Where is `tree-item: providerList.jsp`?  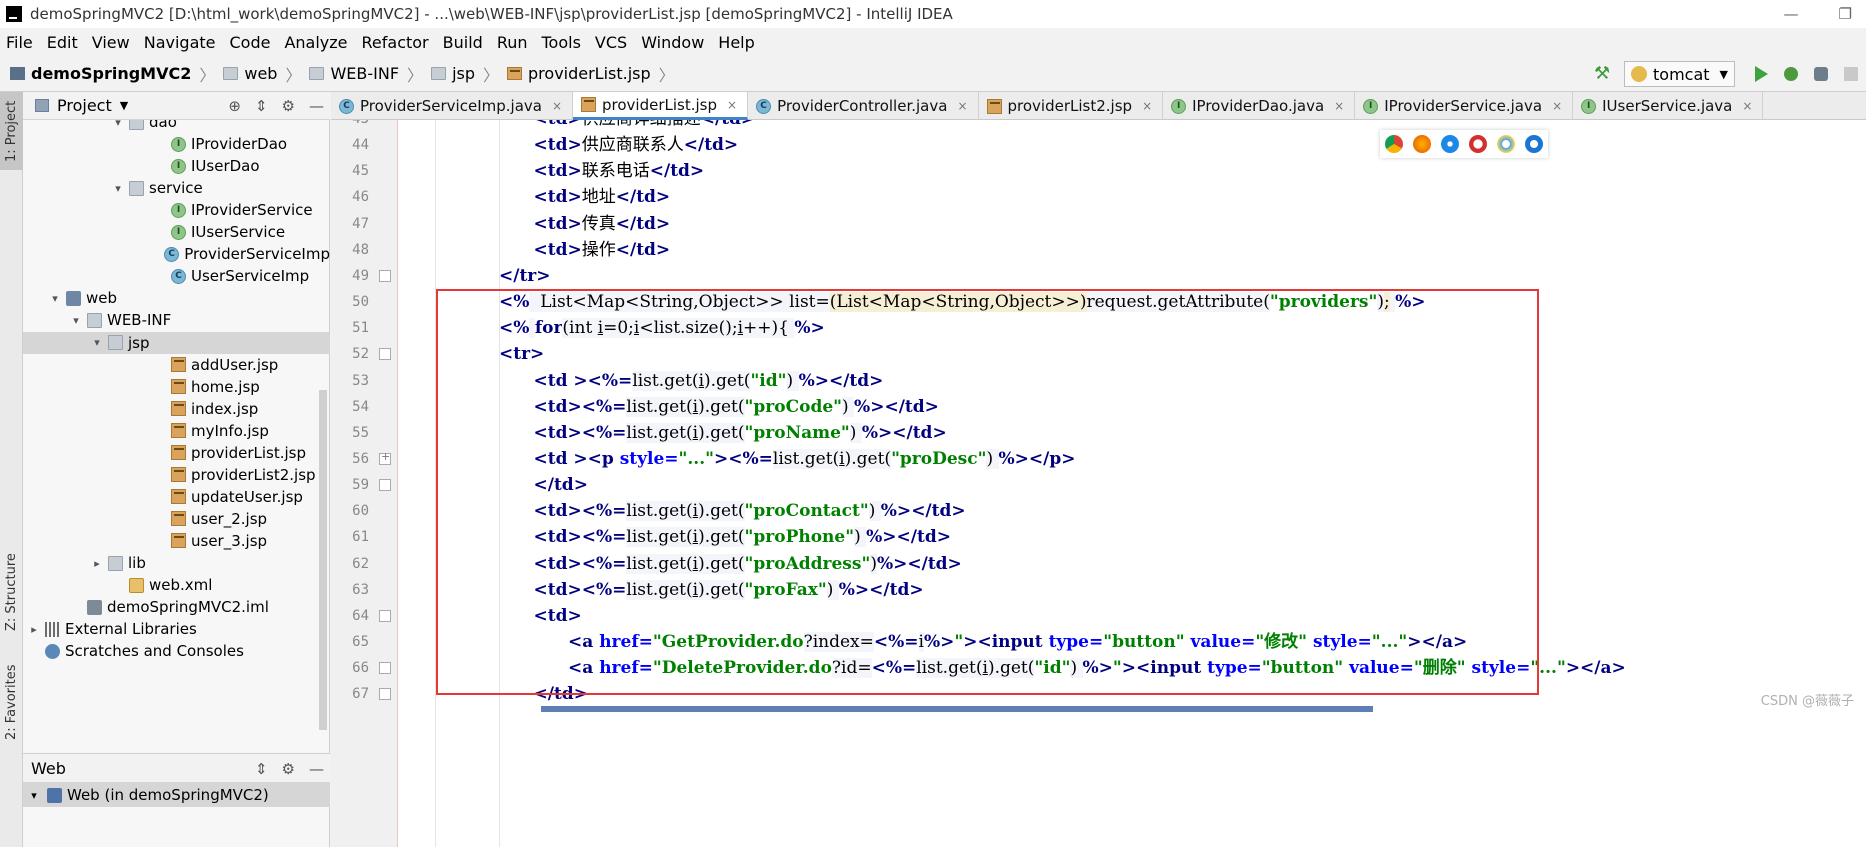
tree-item: providerList.jsp is located at coordinates (176, 453).